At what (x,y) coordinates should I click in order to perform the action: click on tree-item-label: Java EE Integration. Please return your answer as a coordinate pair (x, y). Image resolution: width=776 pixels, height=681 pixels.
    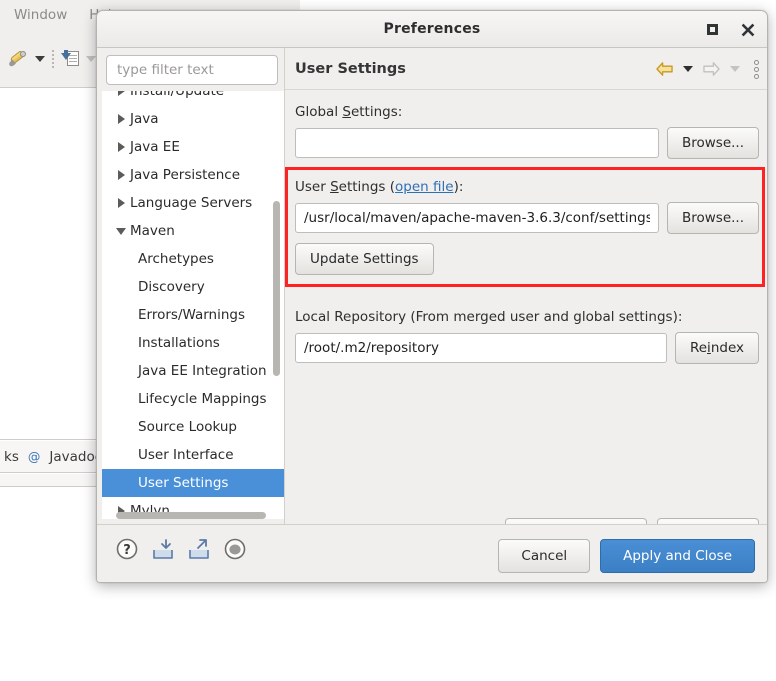
    Looking at the image, I should click on (202, 371).